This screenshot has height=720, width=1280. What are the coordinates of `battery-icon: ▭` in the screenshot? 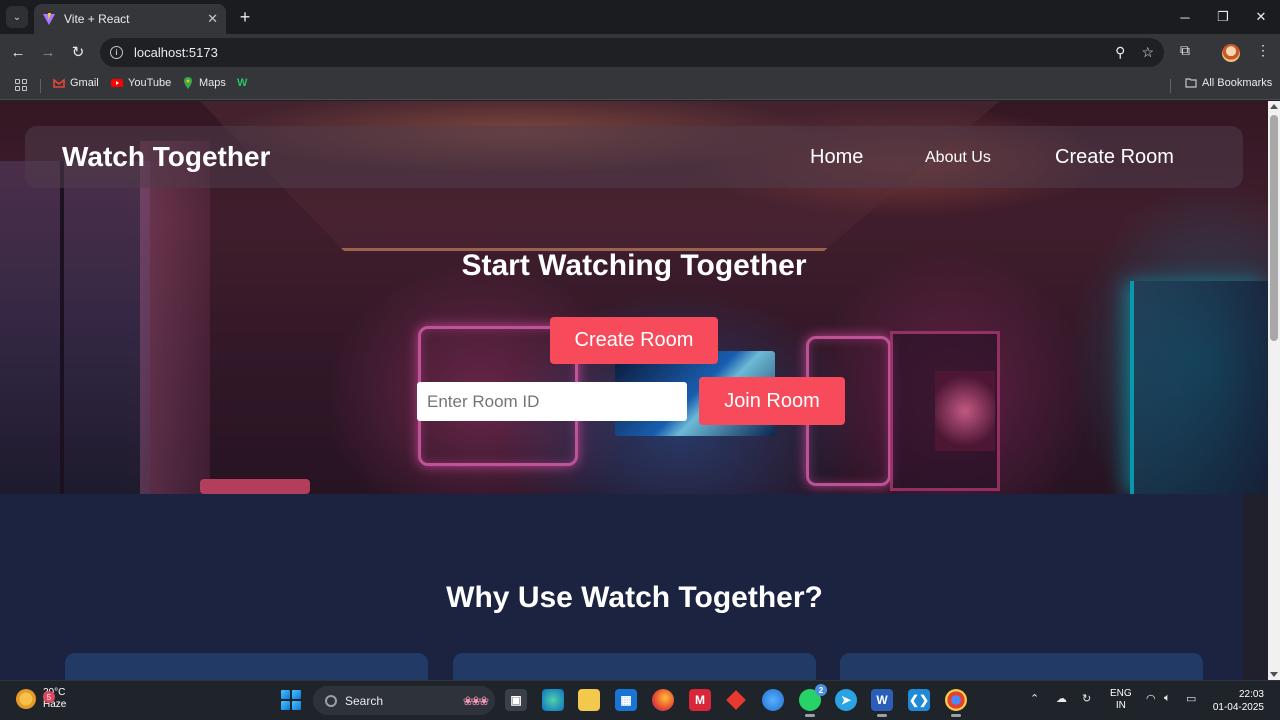 It's located at (1191, 698).